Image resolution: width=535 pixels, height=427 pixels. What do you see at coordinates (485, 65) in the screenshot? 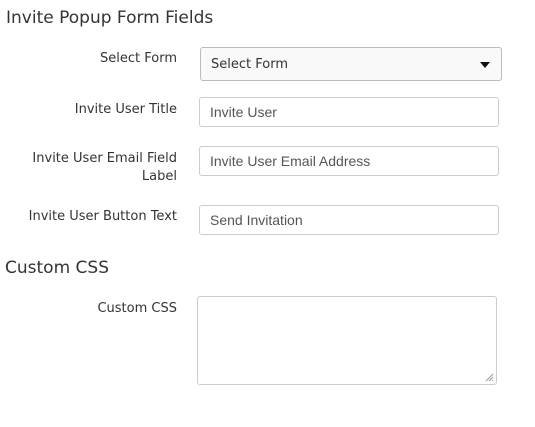
I see `caret-down-icon` at bounding box center [485, 65].